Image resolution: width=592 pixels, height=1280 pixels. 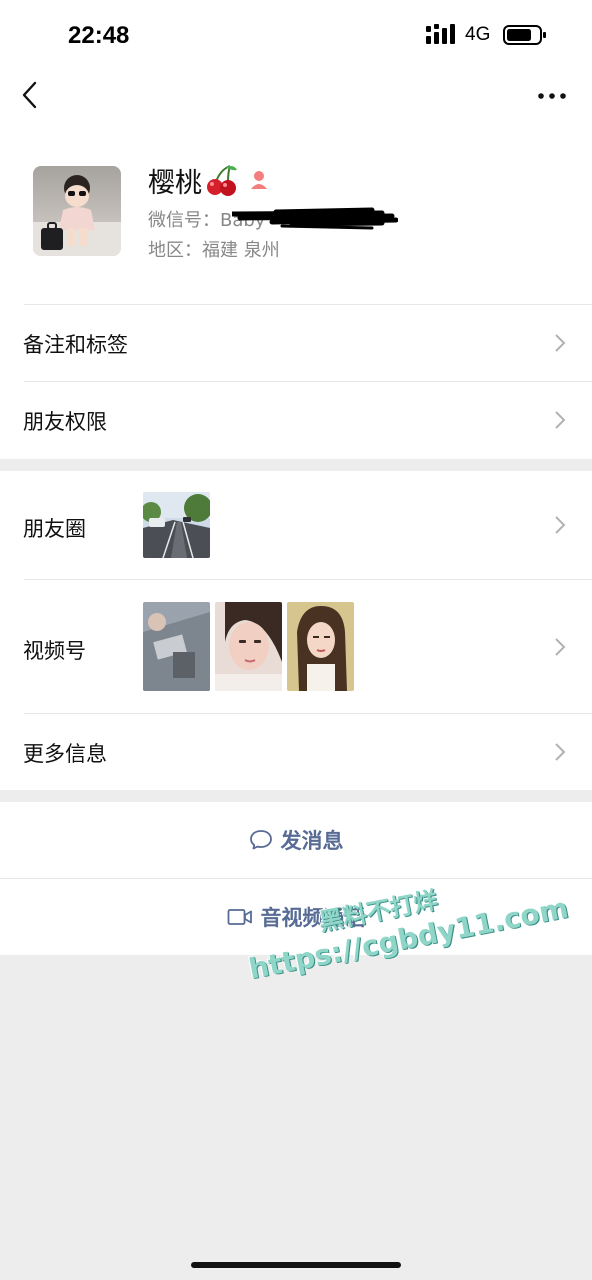 I want to click on menu-item-label: 朋友圈, so click(x=54, y=529).